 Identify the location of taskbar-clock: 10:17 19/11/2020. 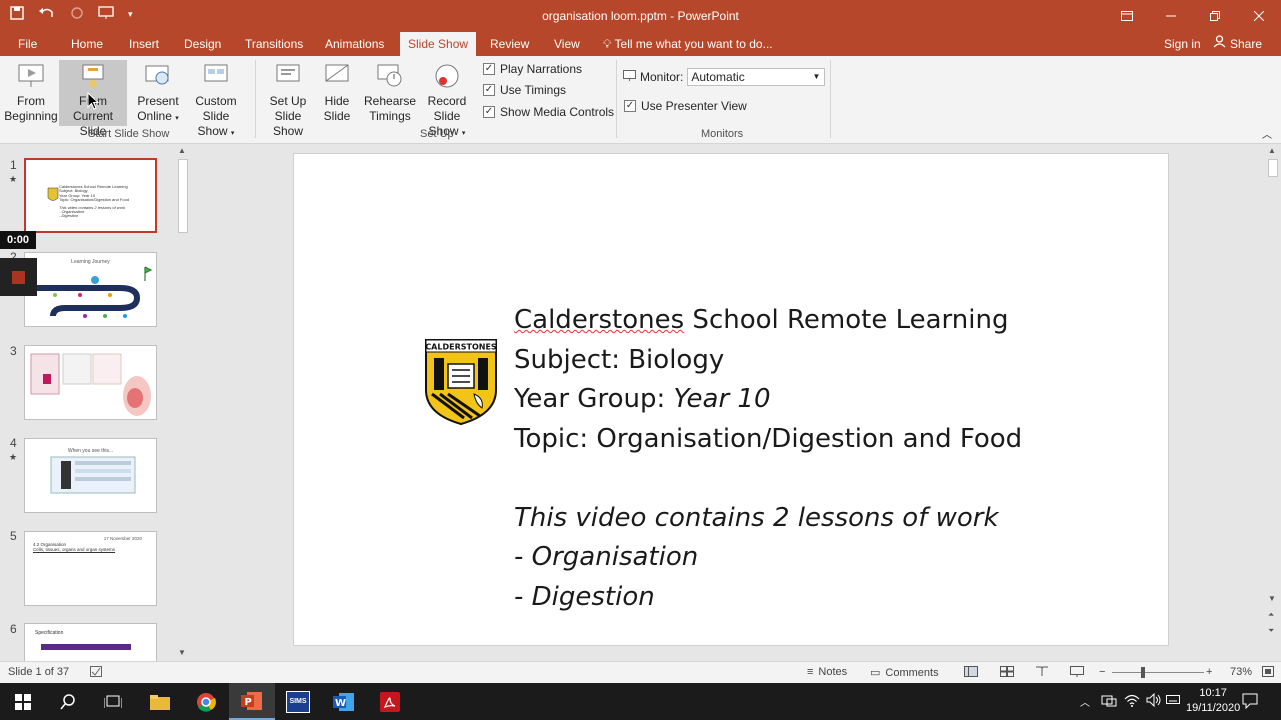
(1213, 701).